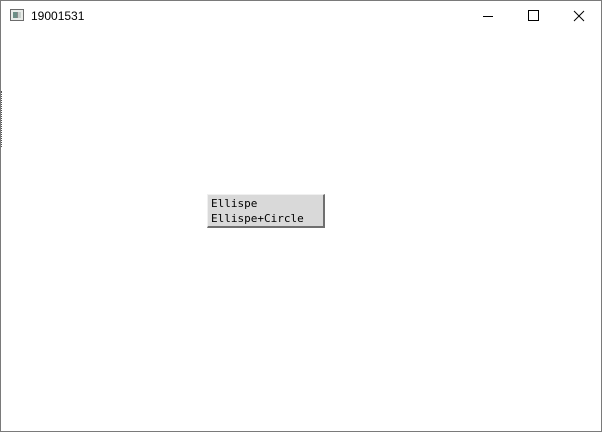 This screenshot has height=432, width=602. Describe the element at coordinates (58, 16) in the screenshot. I see `window-title: 19001531` at that location.